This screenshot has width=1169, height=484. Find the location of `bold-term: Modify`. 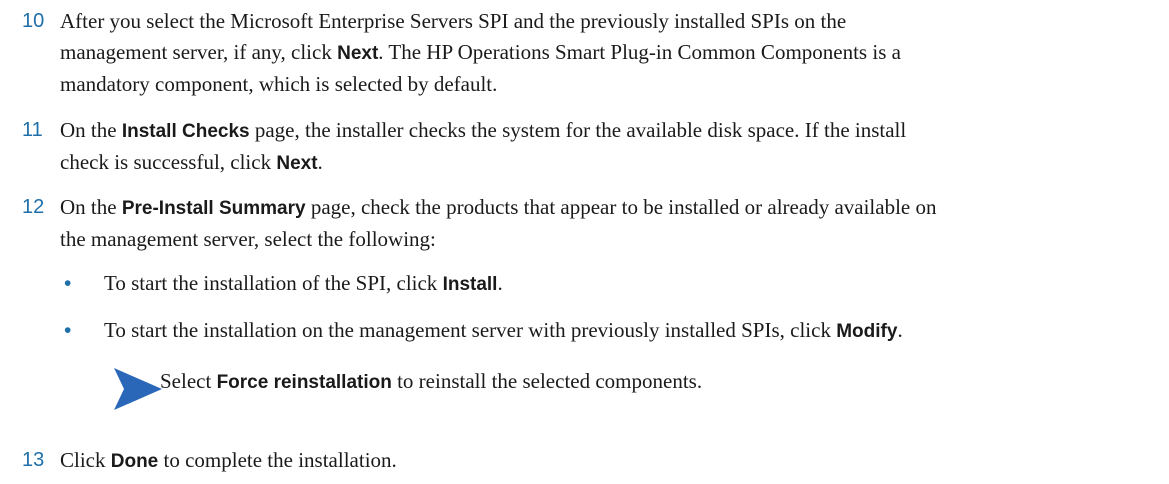

bold-term: Modify is located at coordinates (867, 331).